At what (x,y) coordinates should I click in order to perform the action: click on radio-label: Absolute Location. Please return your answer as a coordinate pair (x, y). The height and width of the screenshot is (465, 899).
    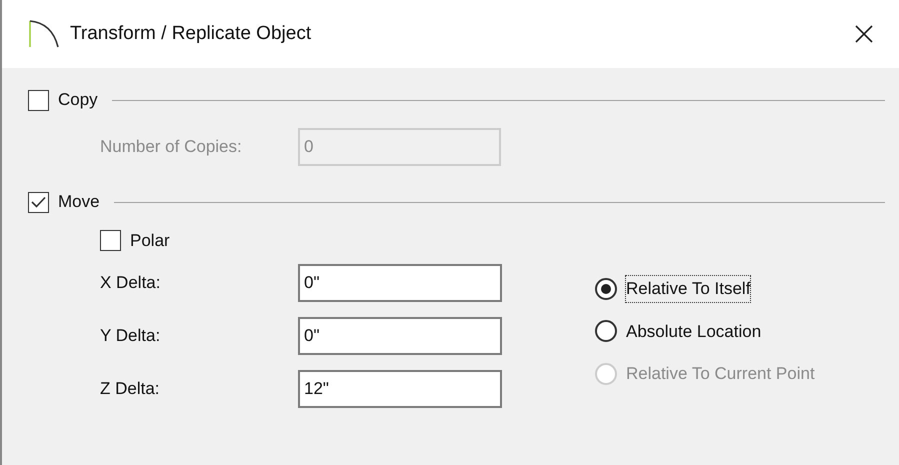
    Looking at the image, I should click on (694, 331).